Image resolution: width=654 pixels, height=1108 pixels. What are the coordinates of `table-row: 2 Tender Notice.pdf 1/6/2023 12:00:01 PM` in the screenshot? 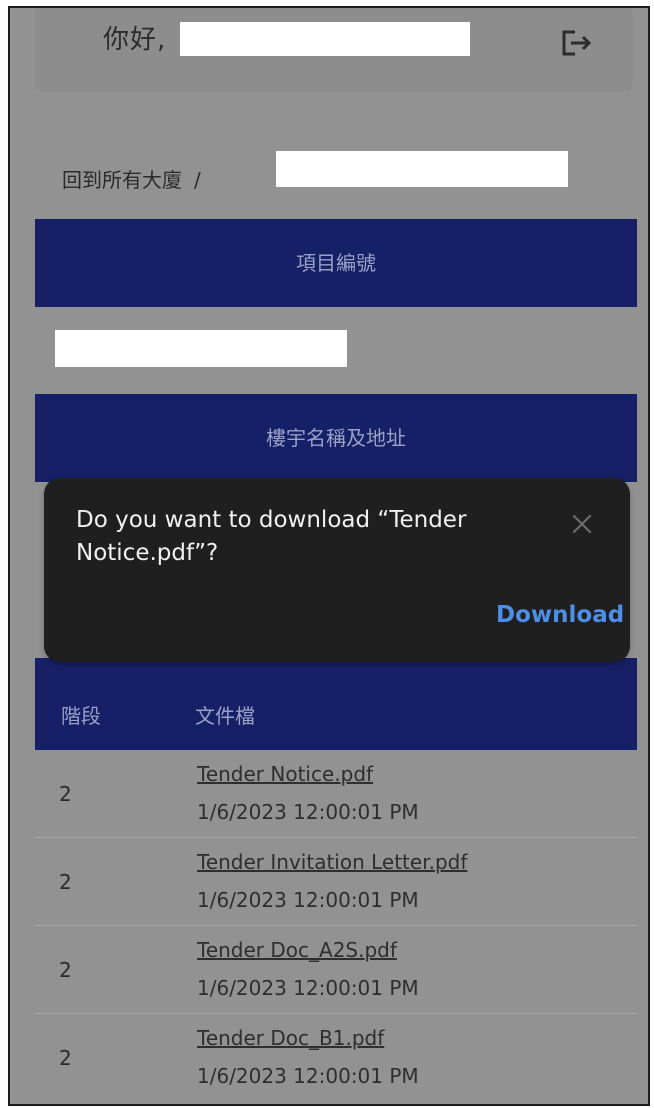 It's located at (336, 794).